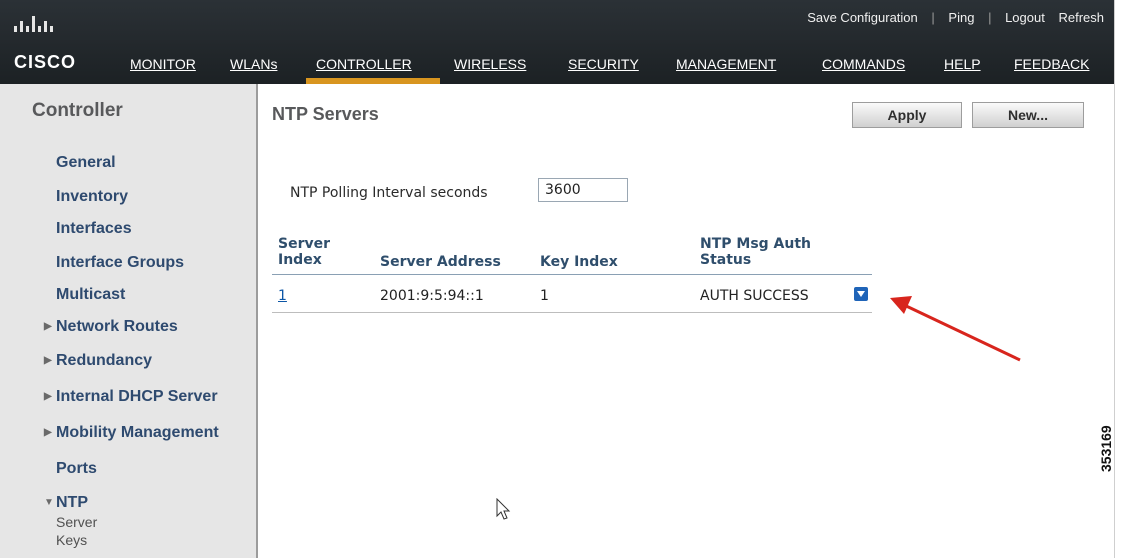 This screenshot has height=558, width=1128. Describe the element at coordinates (104, 360) in the screenshot. I see `sidebar-item-label: Redundancy` at that location.